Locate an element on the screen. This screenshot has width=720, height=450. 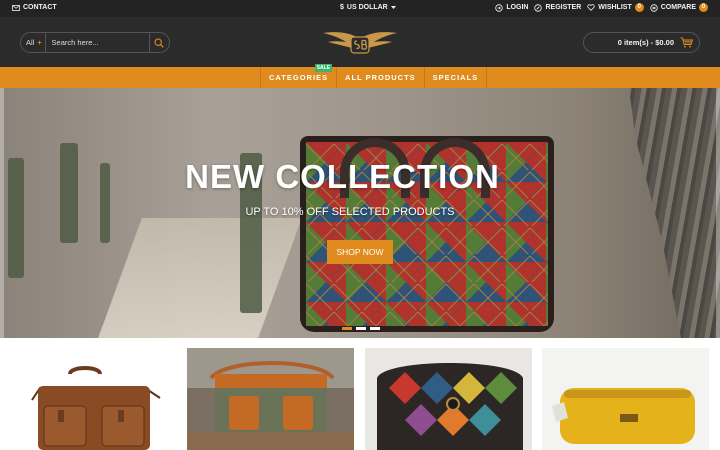
search-bar: All + is located at coordinates (95, 42).